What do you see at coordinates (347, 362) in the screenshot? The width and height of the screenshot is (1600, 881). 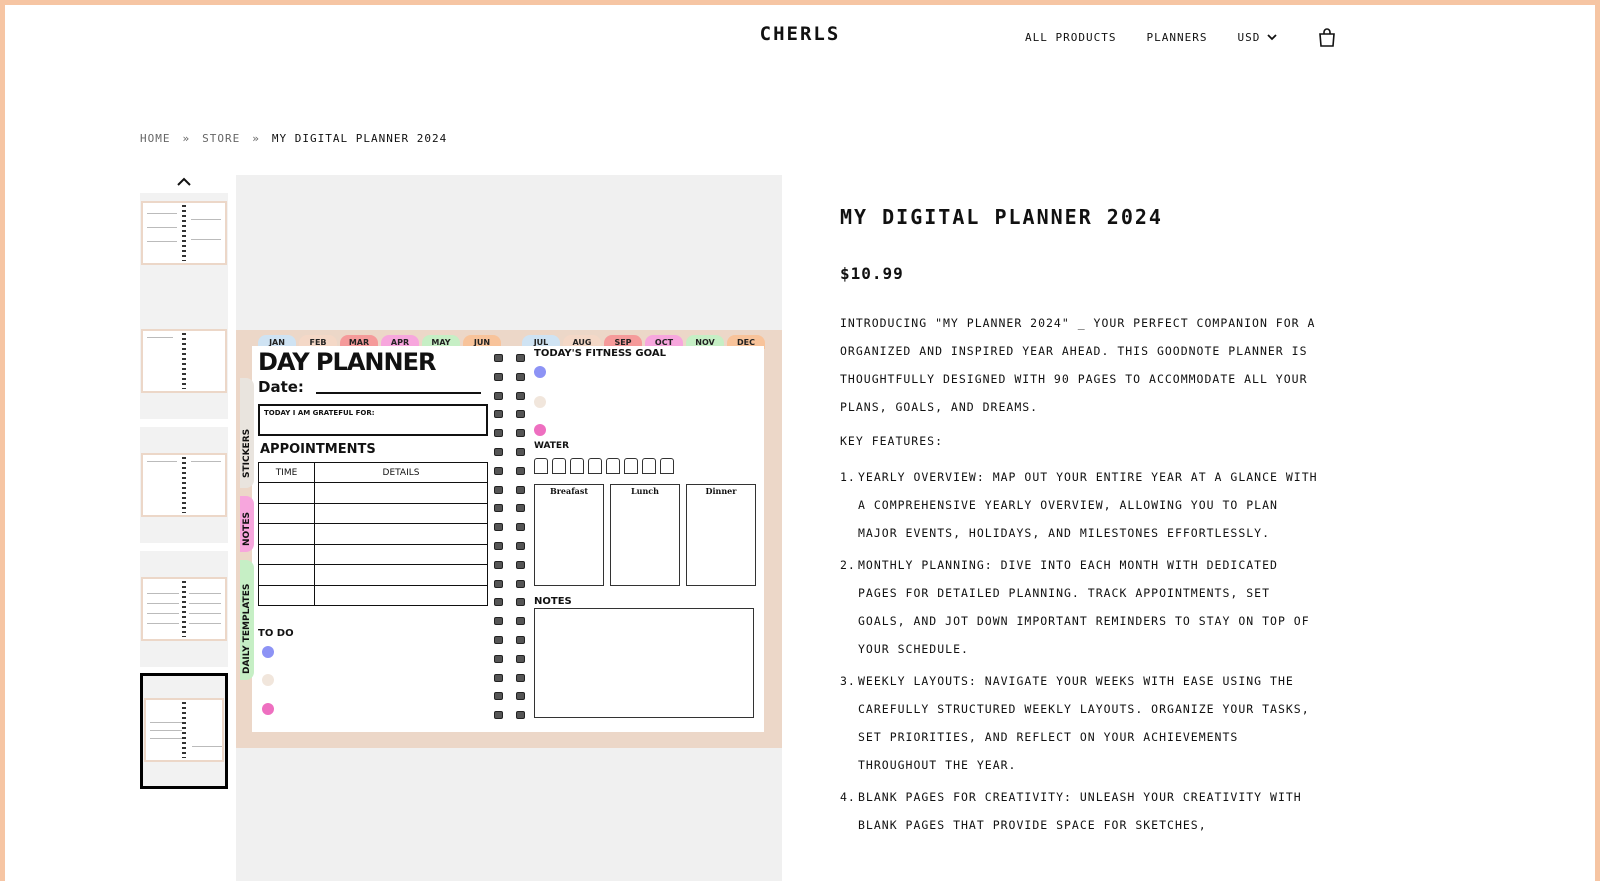 I see `planner-title: DAY PLANNER` at bounding box center [347, 362].